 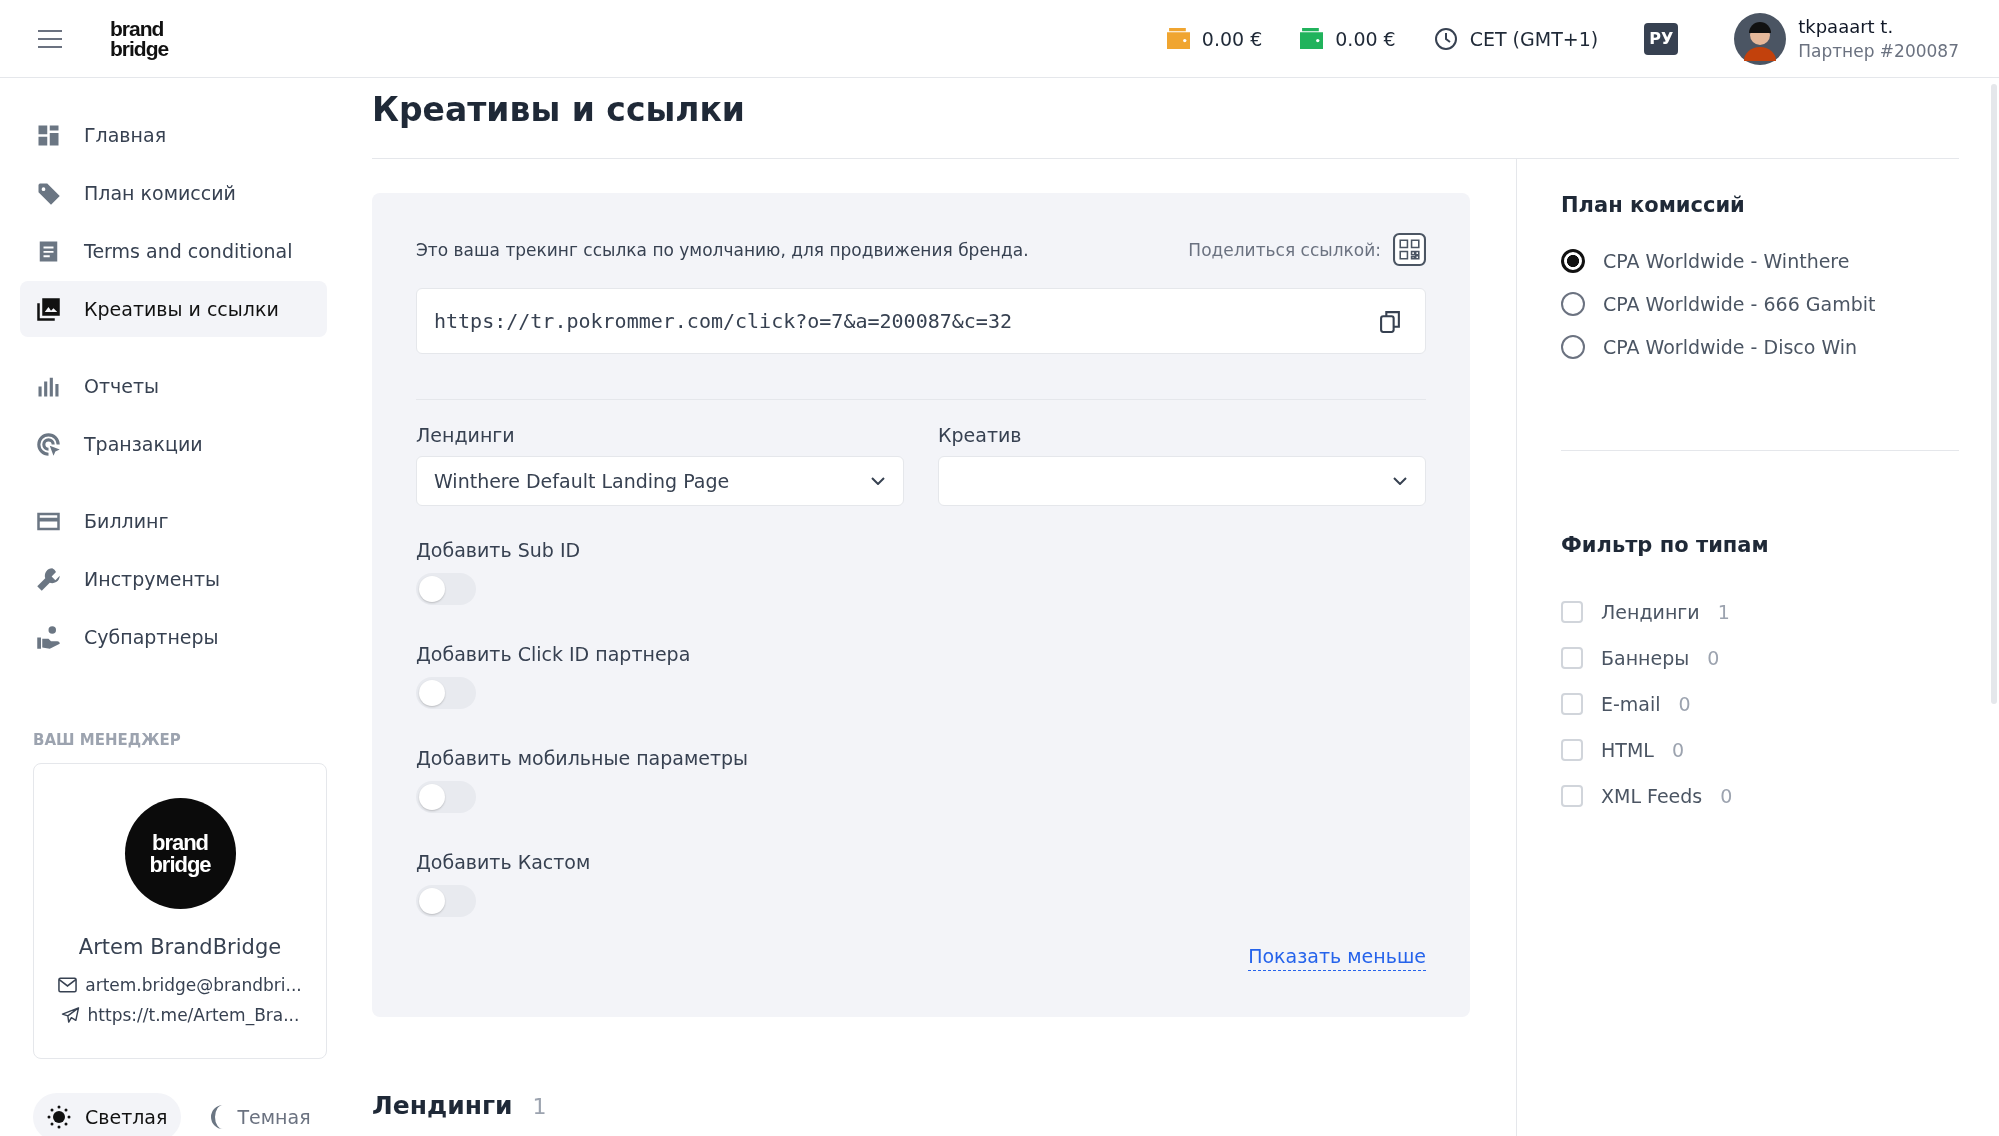 I want to click on show-less-link: Показать меньше, so click(x=1337, y=958).